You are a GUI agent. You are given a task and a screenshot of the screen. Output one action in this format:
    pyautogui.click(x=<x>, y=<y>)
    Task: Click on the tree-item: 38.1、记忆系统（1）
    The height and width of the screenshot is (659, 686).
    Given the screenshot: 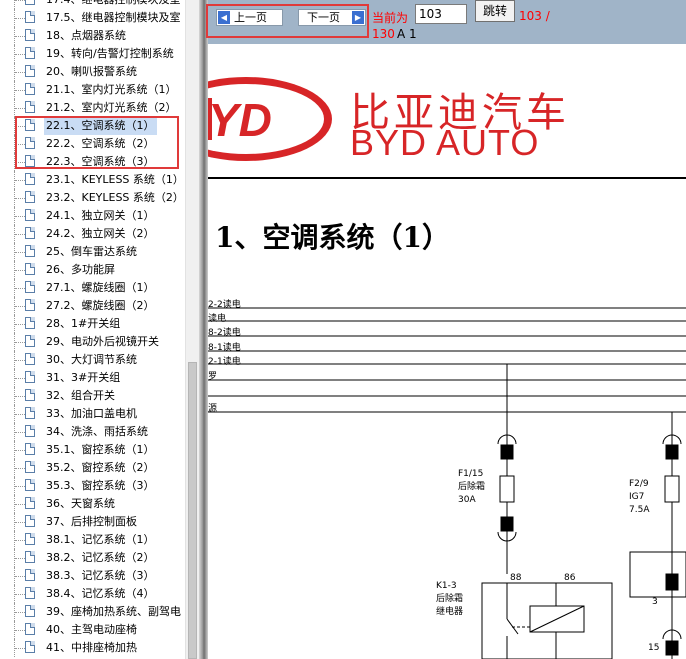 What is the action you would take?
    pyautogui.click(x=92, y=540)
    